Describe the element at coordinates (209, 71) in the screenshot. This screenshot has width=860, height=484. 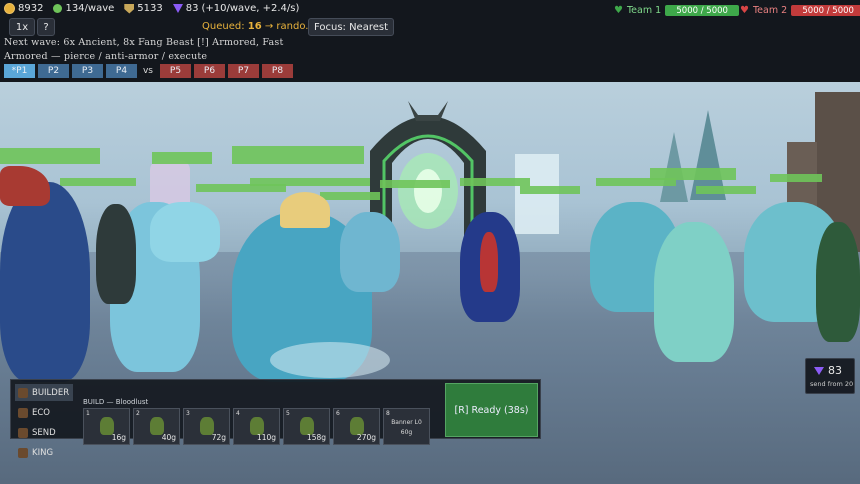
I see `player-tab-p6: P6` at that location.